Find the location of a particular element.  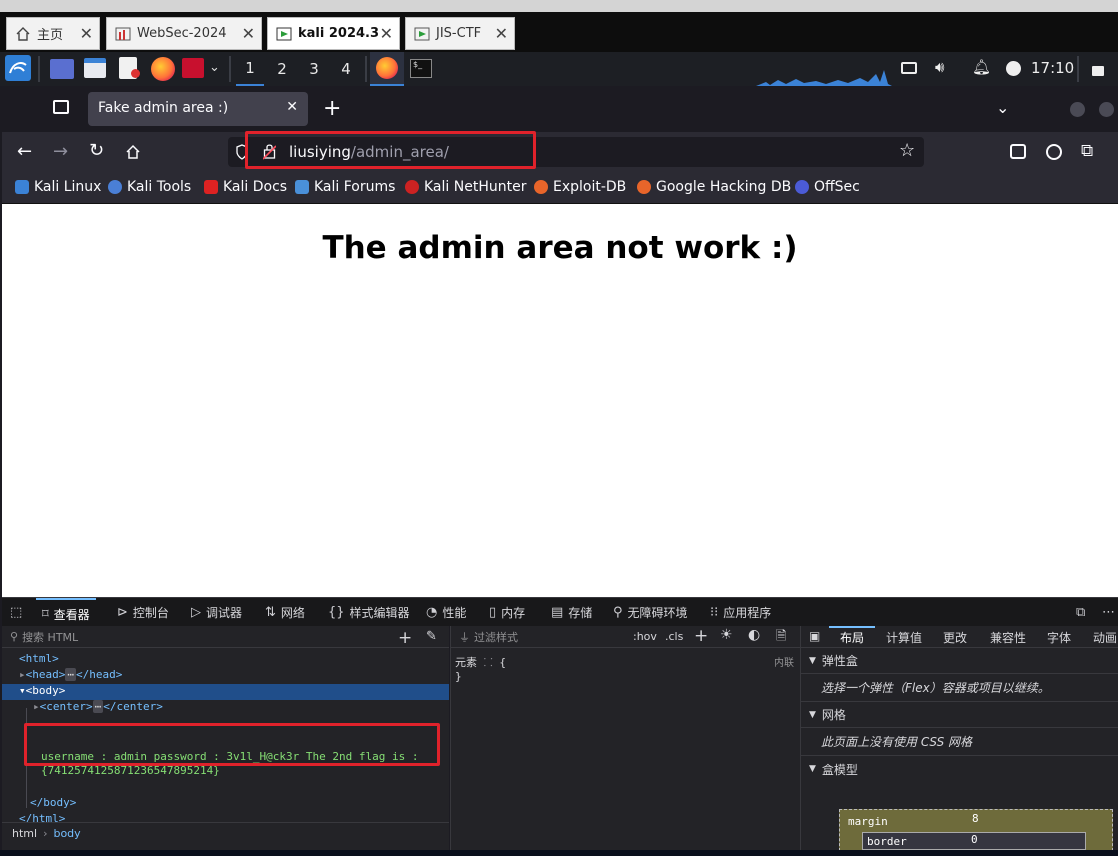

section-grid: ▼ 网格 is located at coordinates (959, 715).